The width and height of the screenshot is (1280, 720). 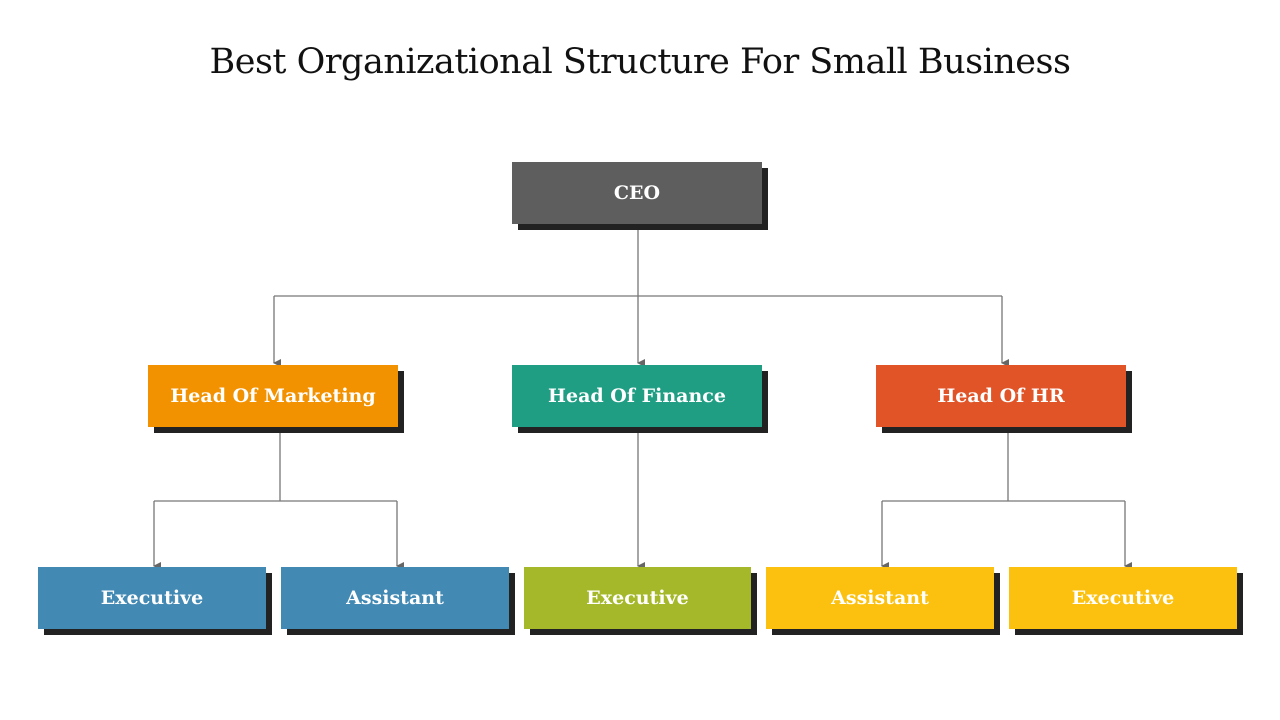 What do you see at coordinates (637, 193) in the screenshot?
I see `node-ceo: CEO` at bounding box center [637, 193].